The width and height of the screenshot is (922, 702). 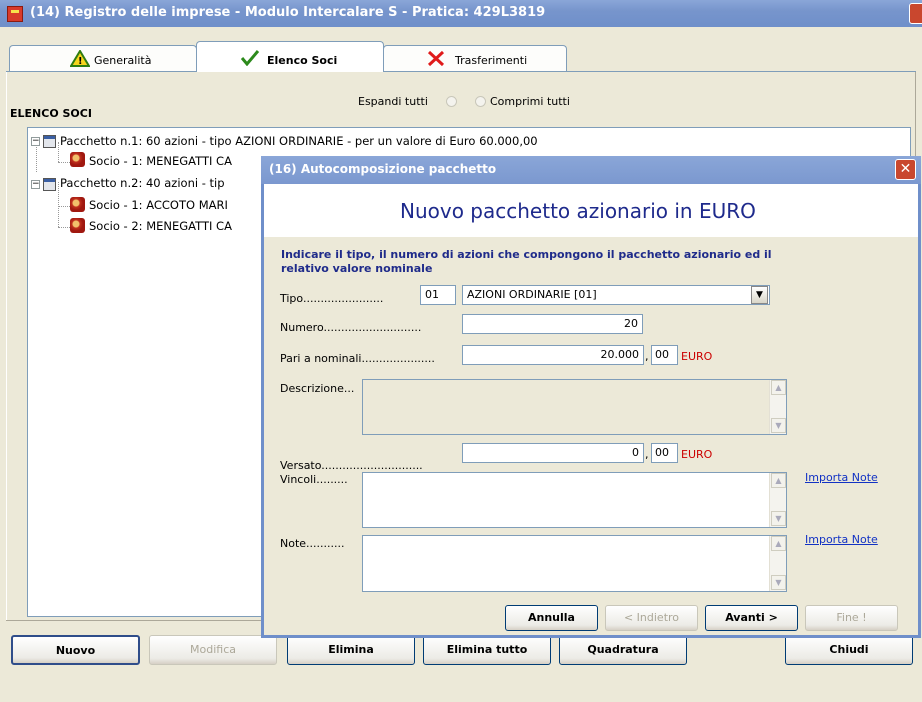 What do you see at coordinates (574, 407) in the screenshot?
I see `descrizione-textarea` at bounding box center [574, 407].